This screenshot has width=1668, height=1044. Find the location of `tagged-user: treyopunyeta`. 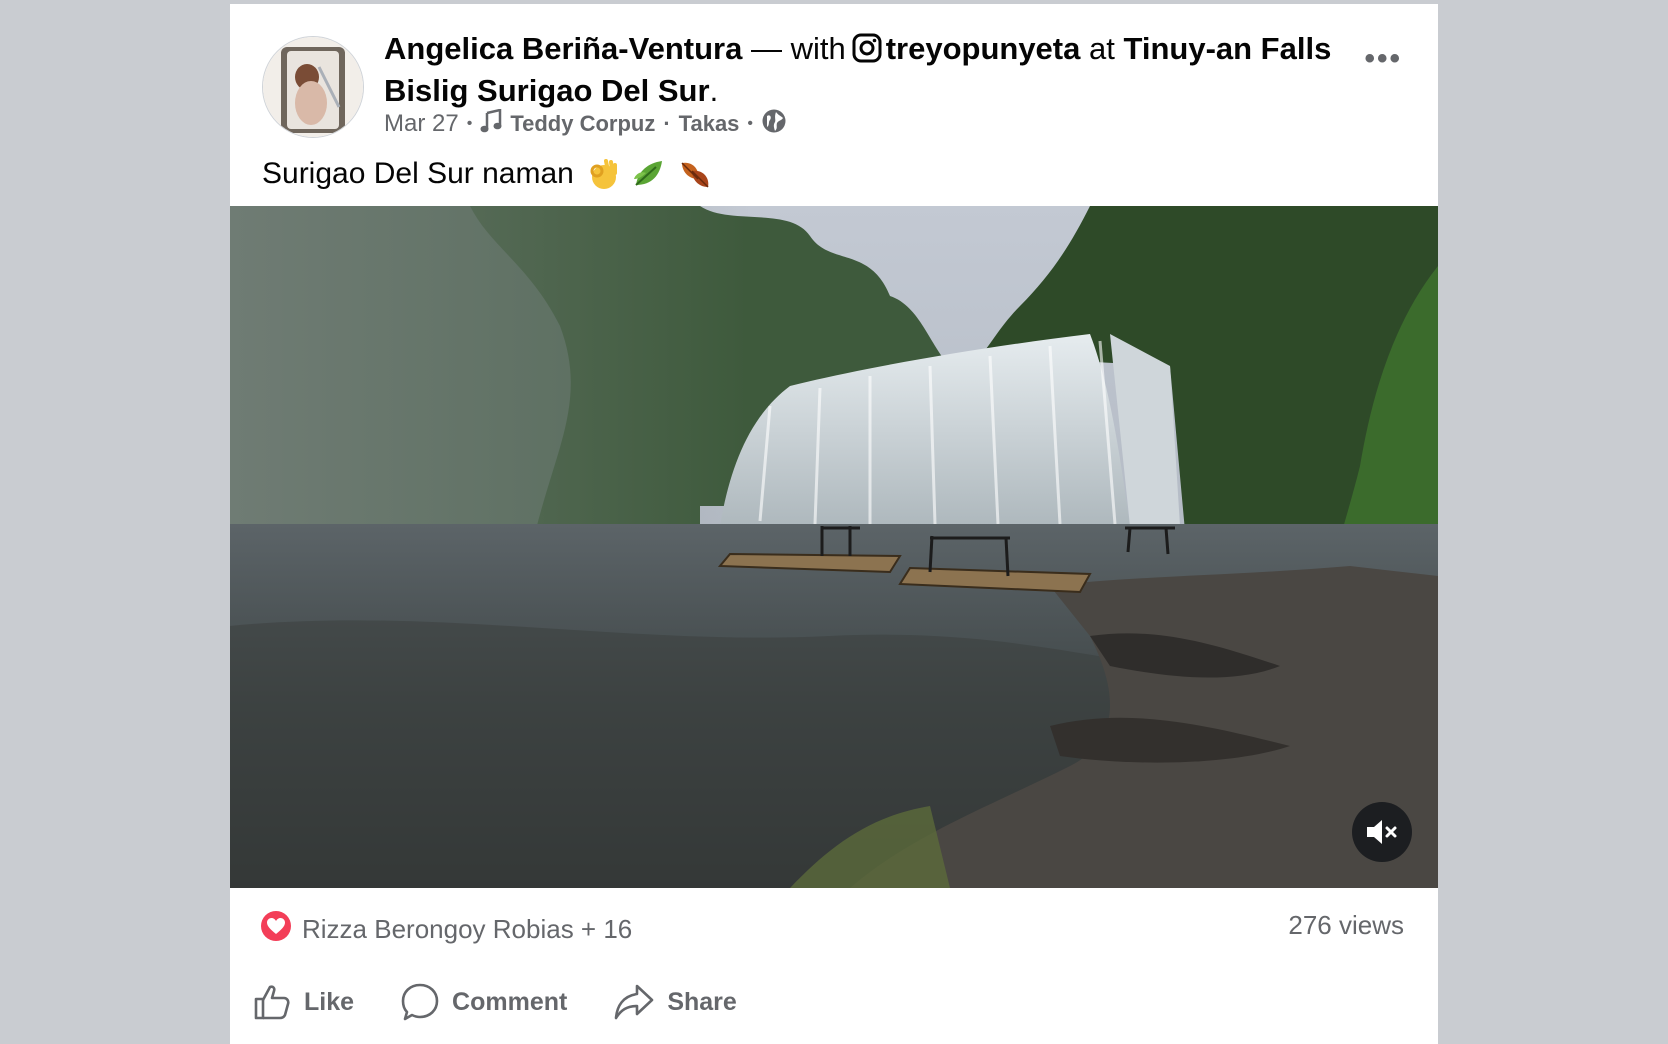

tagged-user: treyopunyeta is located at coordinates (983, 48).